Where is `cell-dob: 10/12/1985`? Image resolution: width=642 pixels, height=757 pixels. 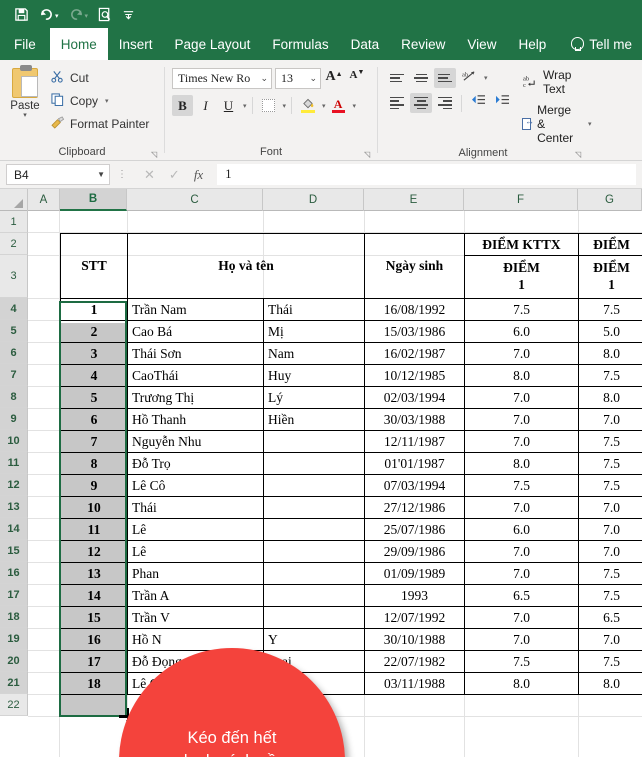 cell-dob: 10/12/1985 is located at coordinates (415, 376).